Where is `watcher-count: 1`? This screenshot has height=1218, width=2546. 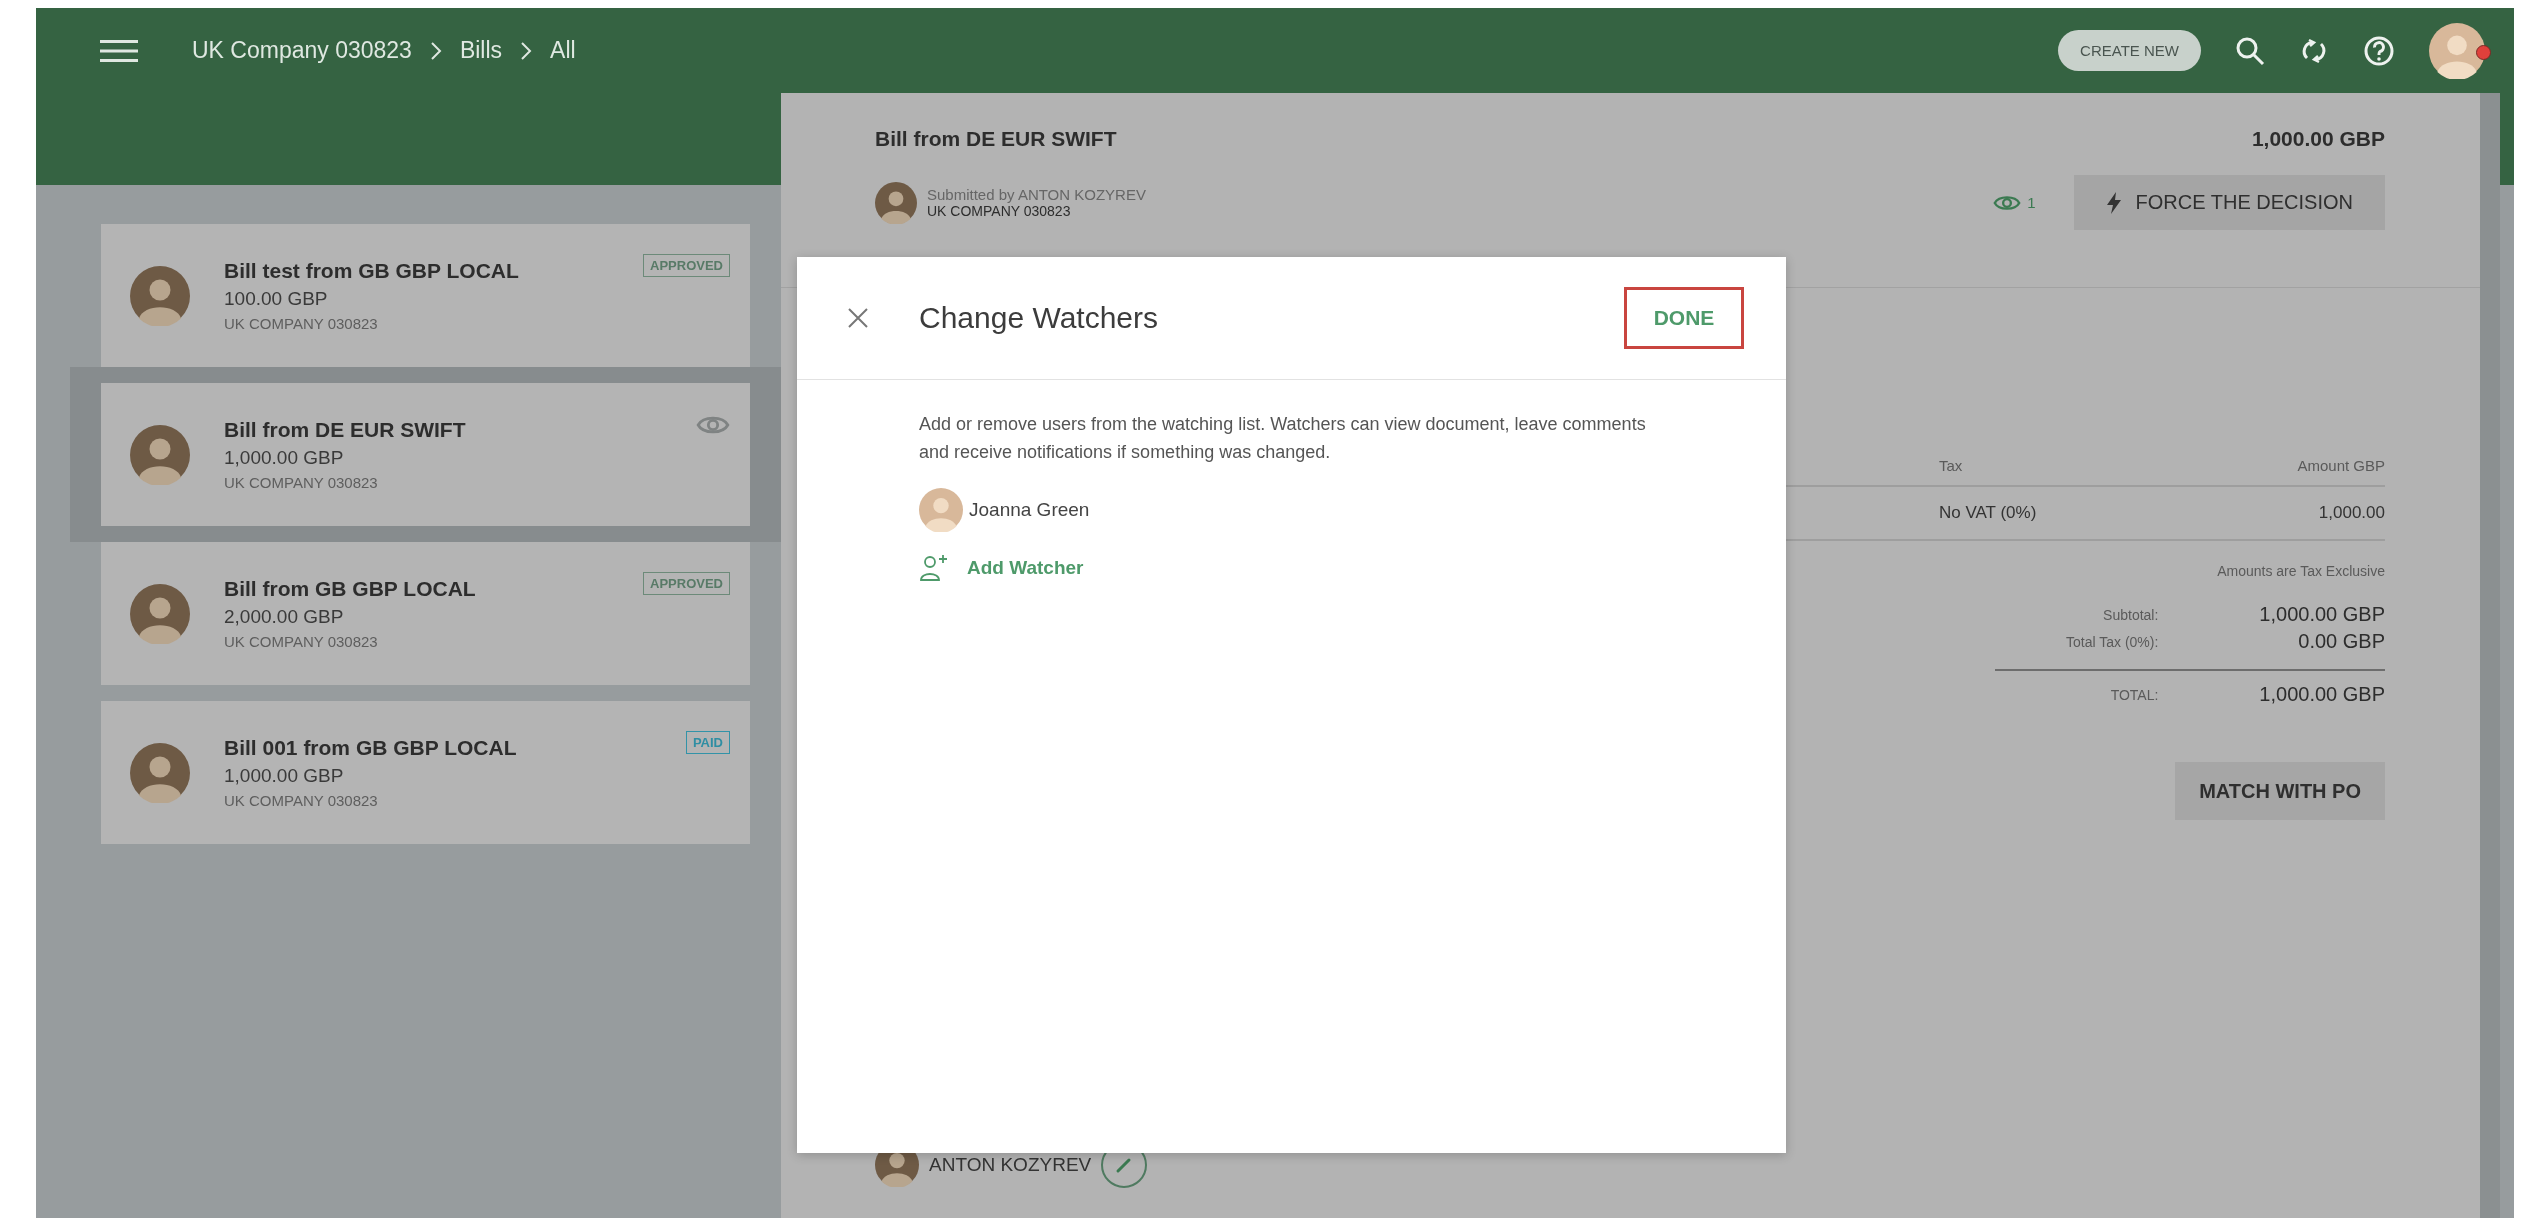 watcher-count: 1 is located at coordinates (2031, 202).